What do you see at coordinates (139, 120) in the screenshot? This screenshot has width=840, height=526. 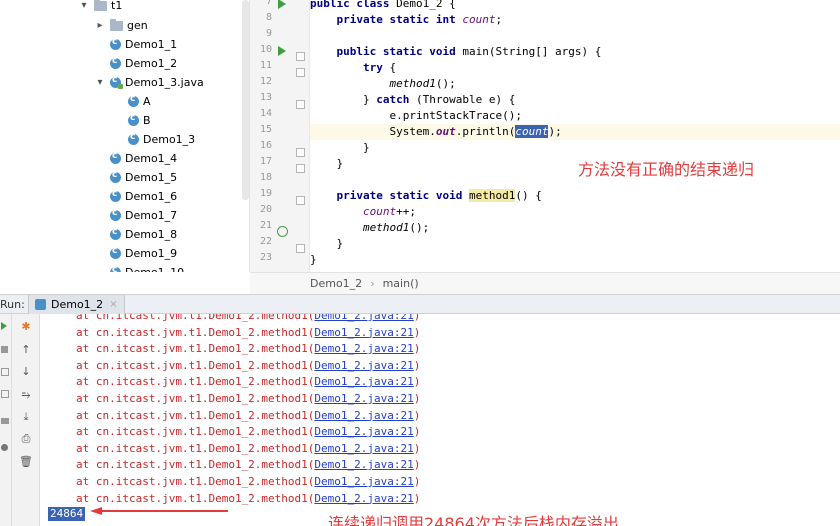 I see `tree-item-b: B` at bounding box center [139, 120].